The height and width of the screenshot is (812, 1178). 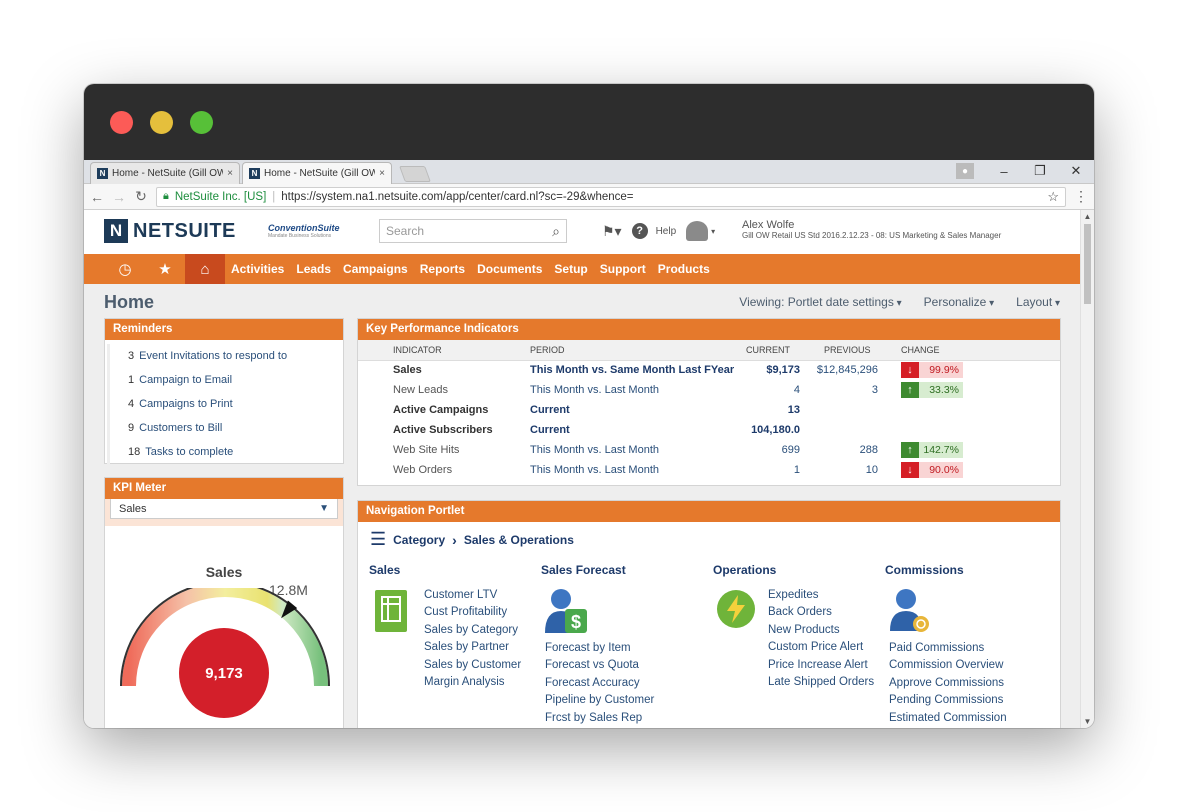 What do you see at coordinates (599, 648) in the screenshot?
I see `nav-link: Forecast by Item` at bounding box center [599, 648].